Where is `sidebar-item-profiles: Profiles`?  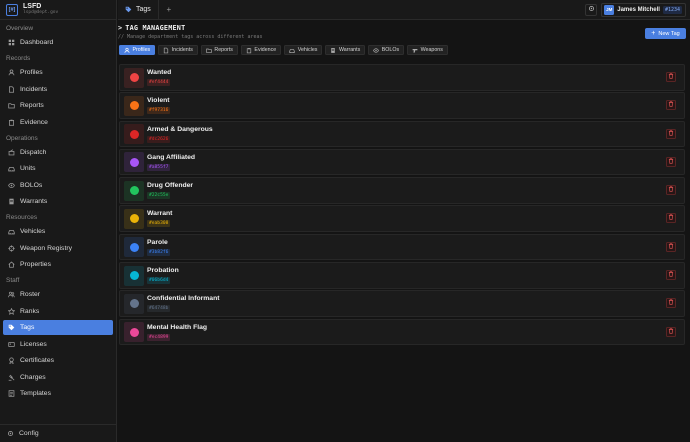 sidebar-item-profiles: Profiles is located at coordinates (58, 72).